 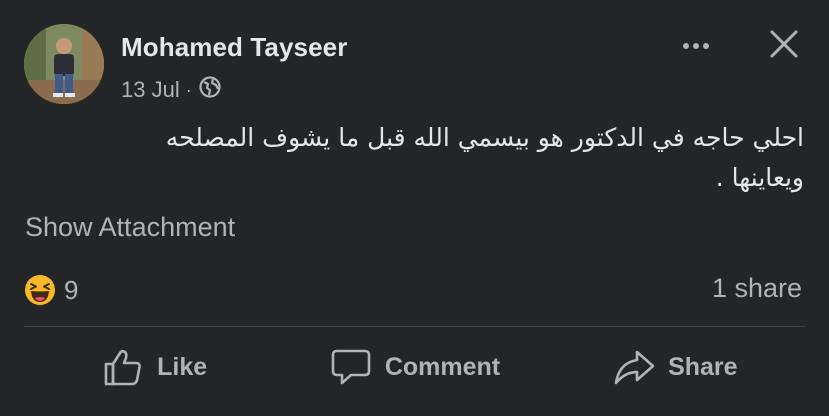 I want to click on close-icon, so click(x=784, y=44).